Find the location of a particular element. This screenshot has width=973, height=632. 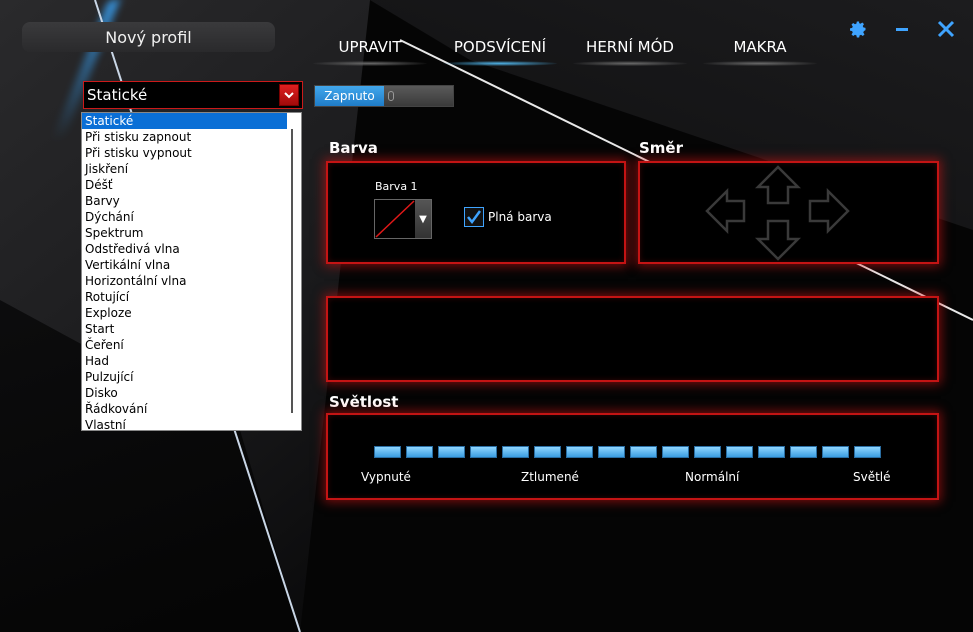

dropdown-option: Déšť is located at coordinates (184, 185).